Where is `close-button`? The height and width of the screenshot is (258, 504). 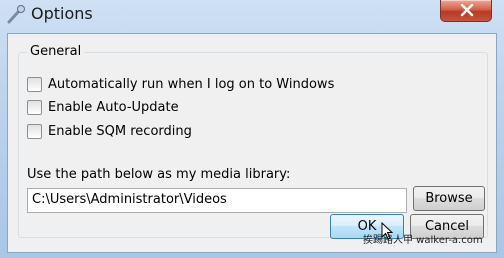 close-button is located at coordinates (466, 11).